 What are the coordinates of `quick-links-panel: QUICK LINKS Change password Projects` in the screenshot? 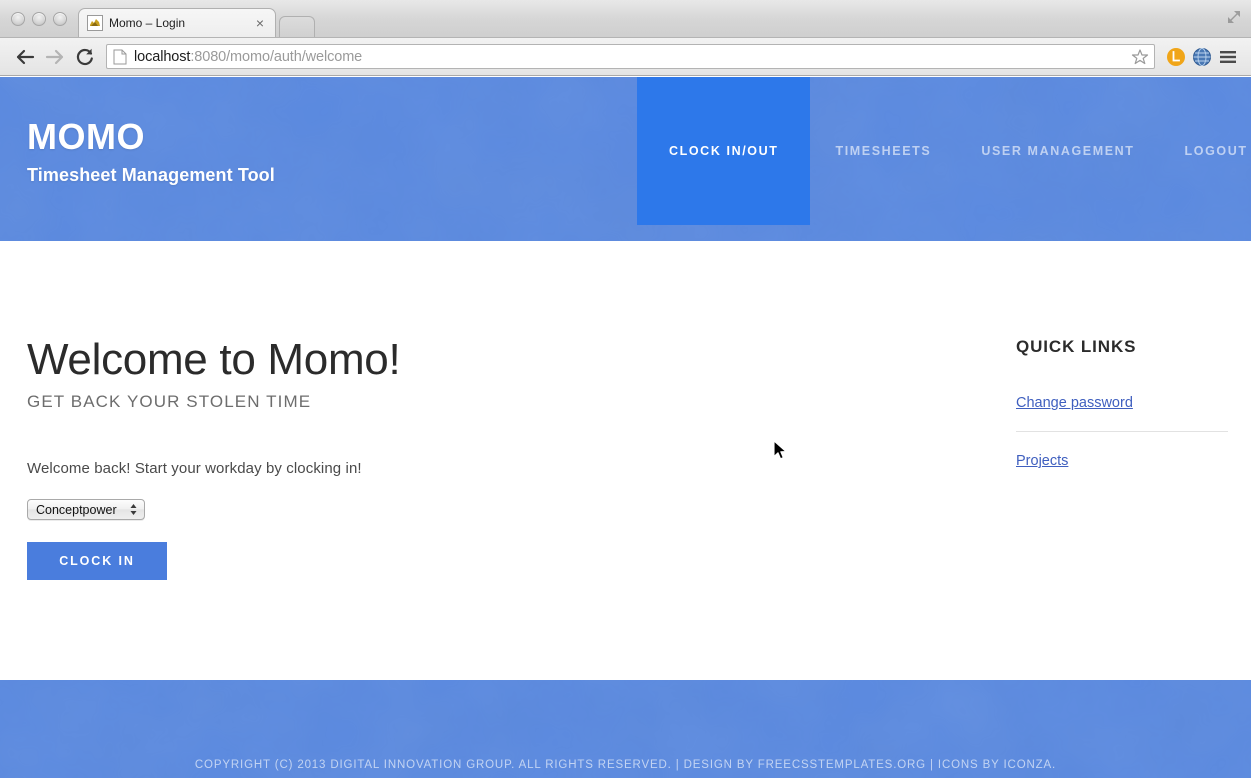 It's located at (1122, 403).